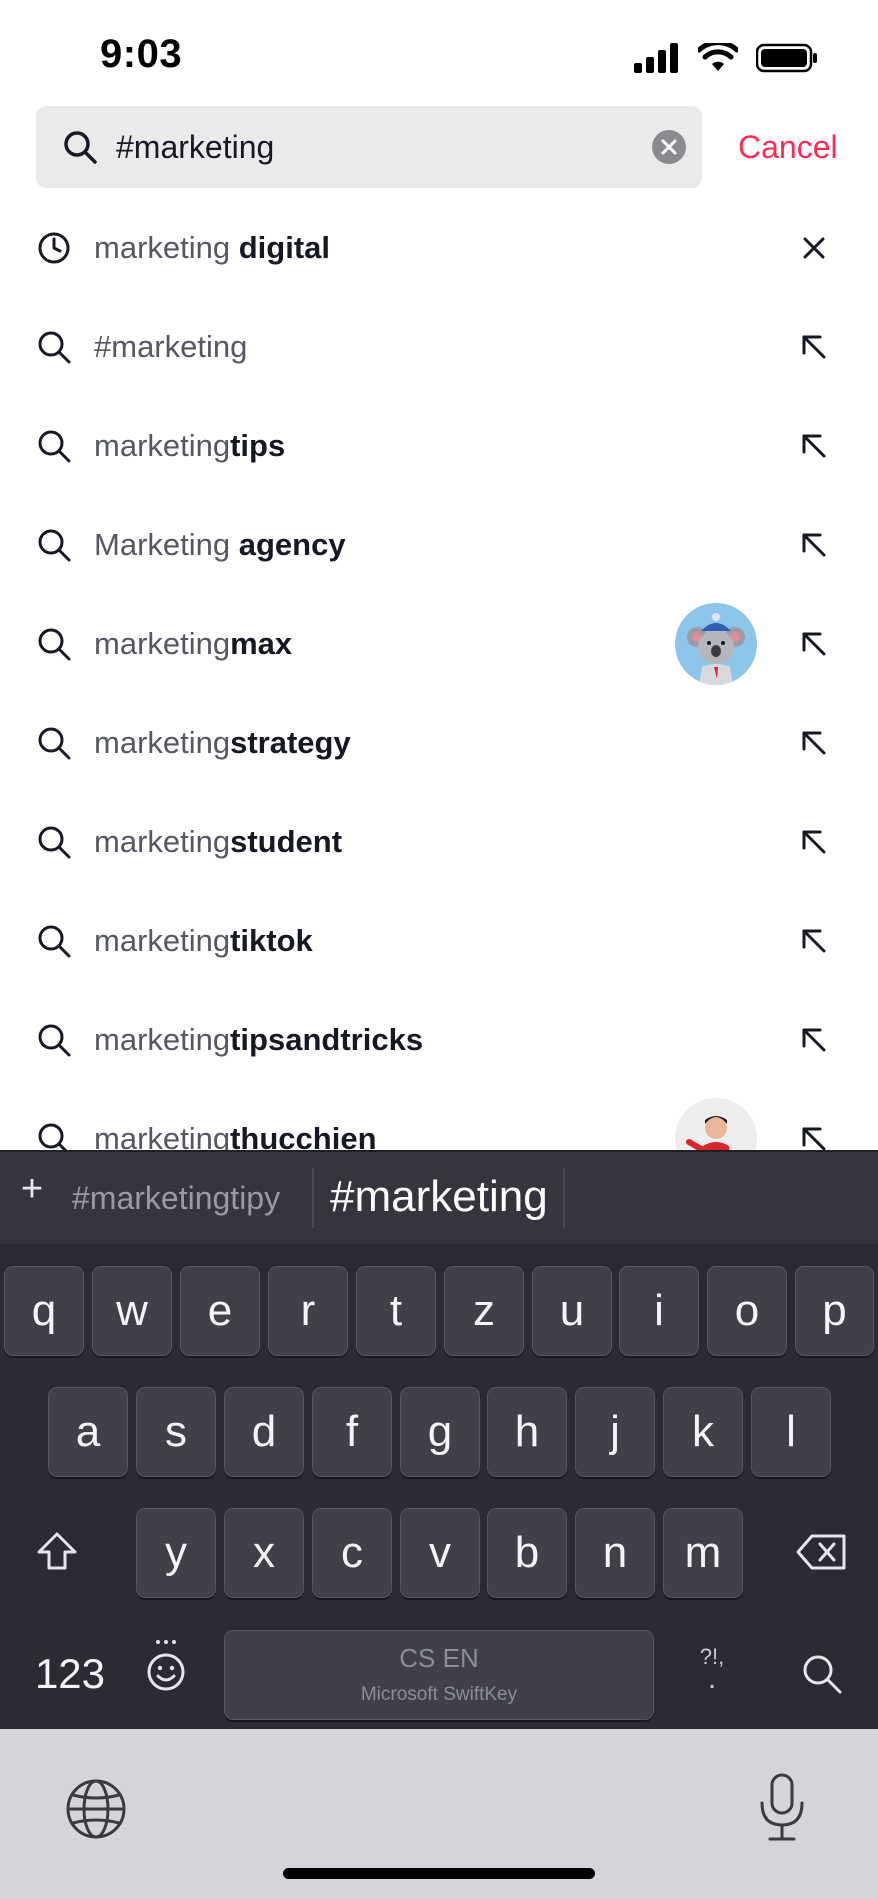 This screenshot has height=1899, width=878. Describe the element at coordinates (439, 50) in the screenshot. I see `status-bar: 9:03` at that location.